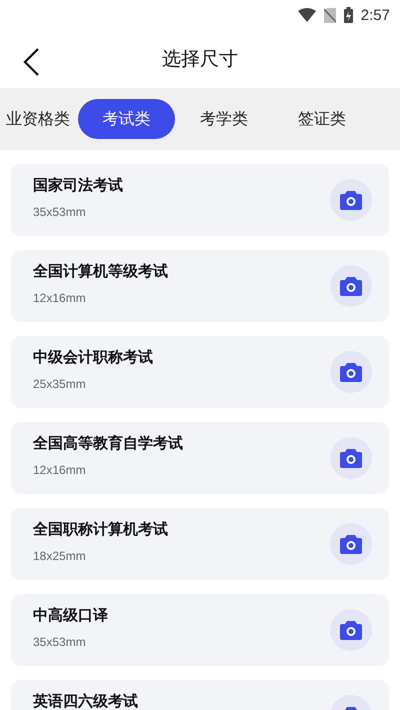  Describe the element at coordinates (108, 443) in the screenshot. I see `exam-name: 全国高等教育自学考试` at that location.